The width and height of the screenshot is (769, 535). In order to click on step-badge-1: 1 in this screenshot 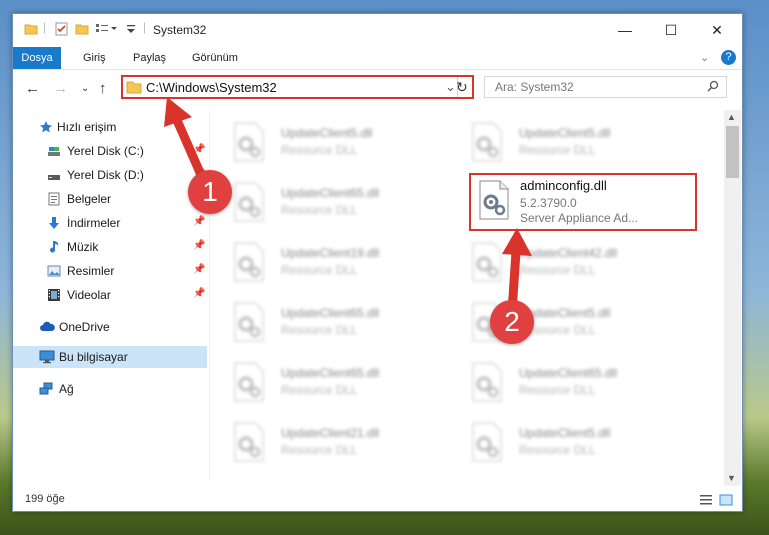, I will do `click(210, 192)`.